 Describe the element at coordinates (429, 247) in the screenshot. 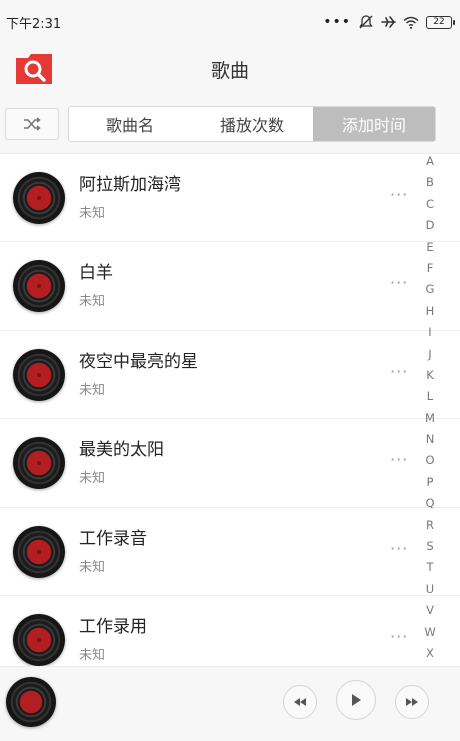

I see `alphabet-index-letter: E` at that location.